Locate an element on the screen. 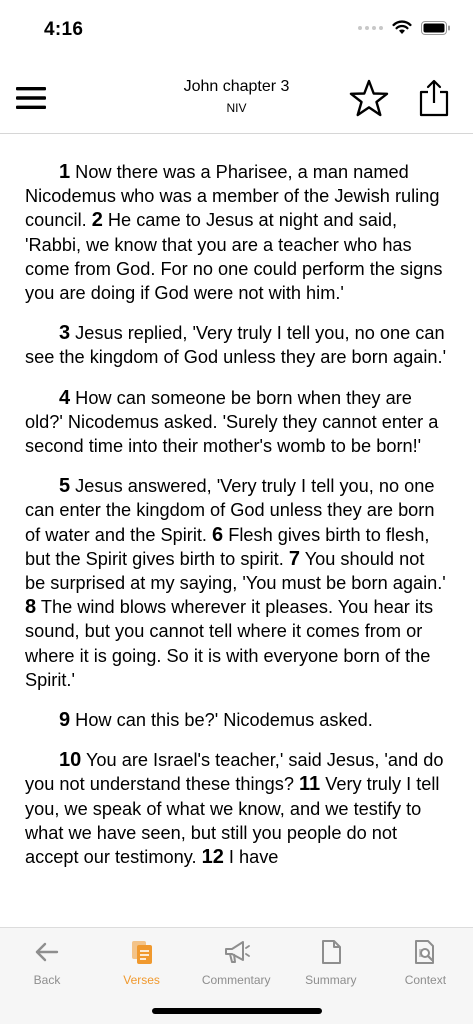  verse-number: 10 is located at coordinates (70, 760).